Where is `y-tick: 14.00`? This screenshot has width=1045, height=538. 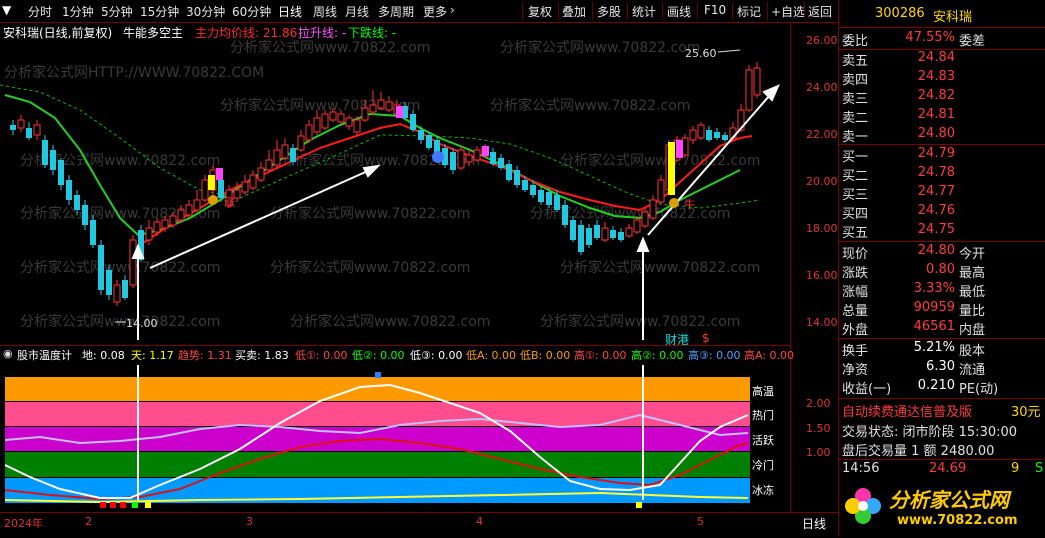 y-tick: 14.00 is located at coordinates (822, 322).